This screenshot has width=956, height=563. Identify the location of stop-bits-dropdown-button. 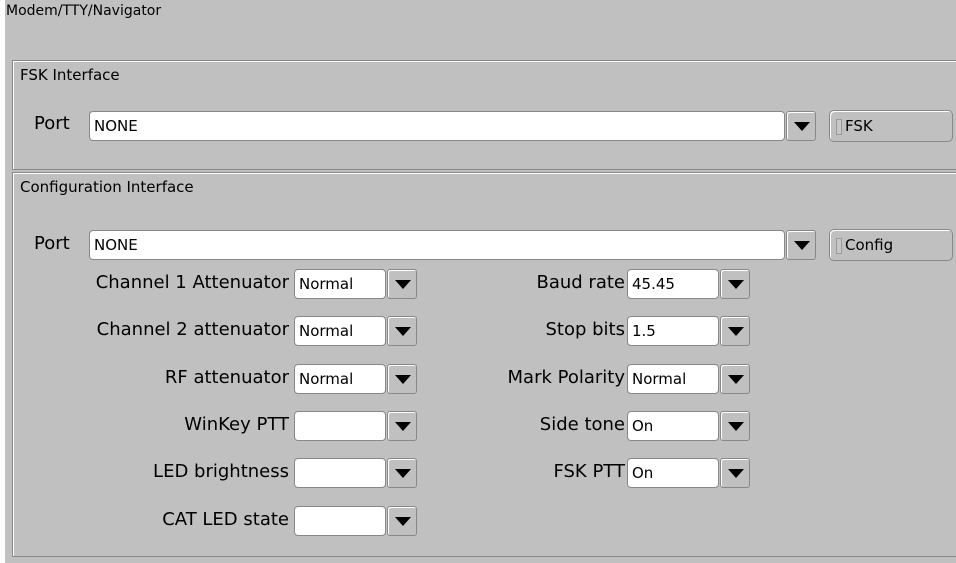
(735, 331).